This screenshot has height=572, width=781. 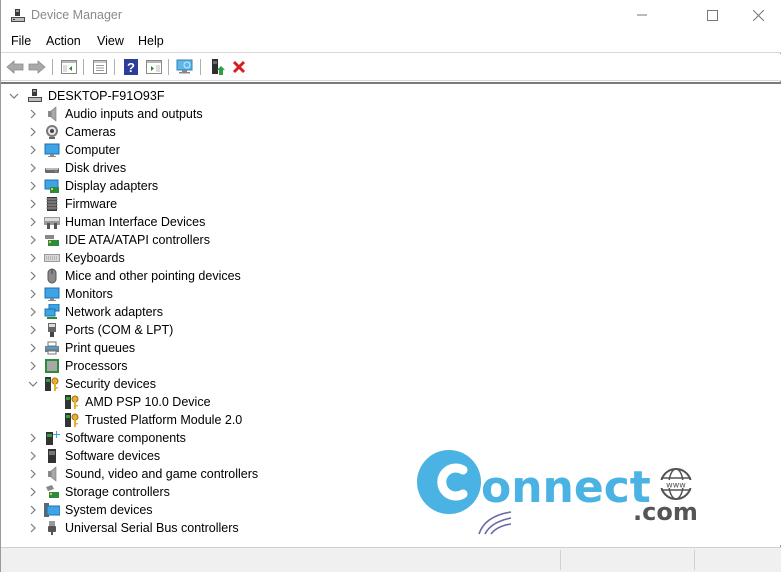 I want to click on tree-node-label: Software components, so click(x=125, y=438).